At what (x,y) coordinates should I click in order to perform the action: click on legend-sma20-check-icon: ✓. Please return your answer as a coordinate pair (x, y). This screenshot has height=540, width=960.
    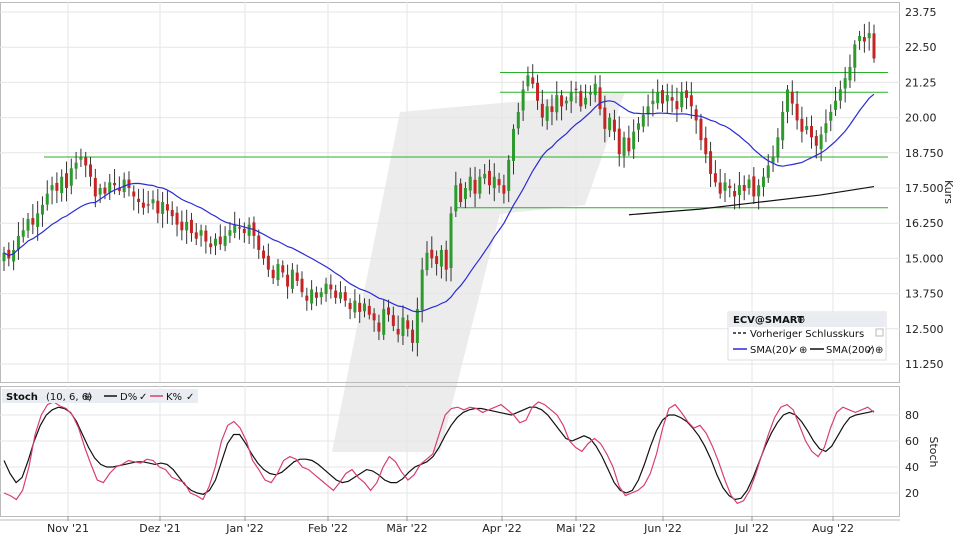
    Looking at the image, I should click on (794, 350).